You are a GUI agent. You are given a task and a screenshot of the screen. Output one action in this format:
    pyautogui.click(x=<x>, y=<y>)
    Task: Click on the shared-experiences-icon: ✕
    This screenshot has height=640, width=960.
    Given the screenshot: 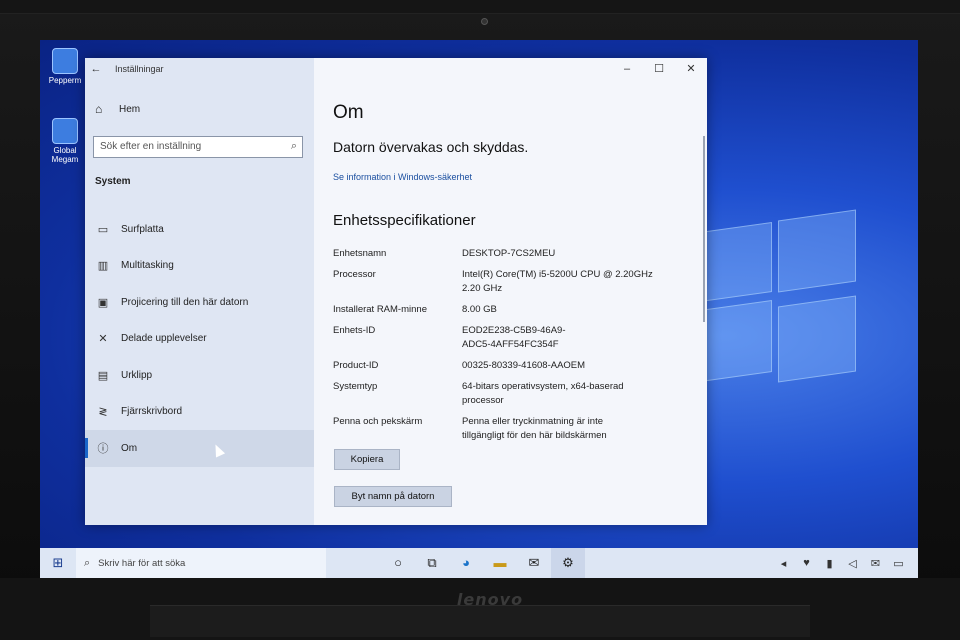 What is the action you would take?
    pyautogui.click(x=103, y=339)
    